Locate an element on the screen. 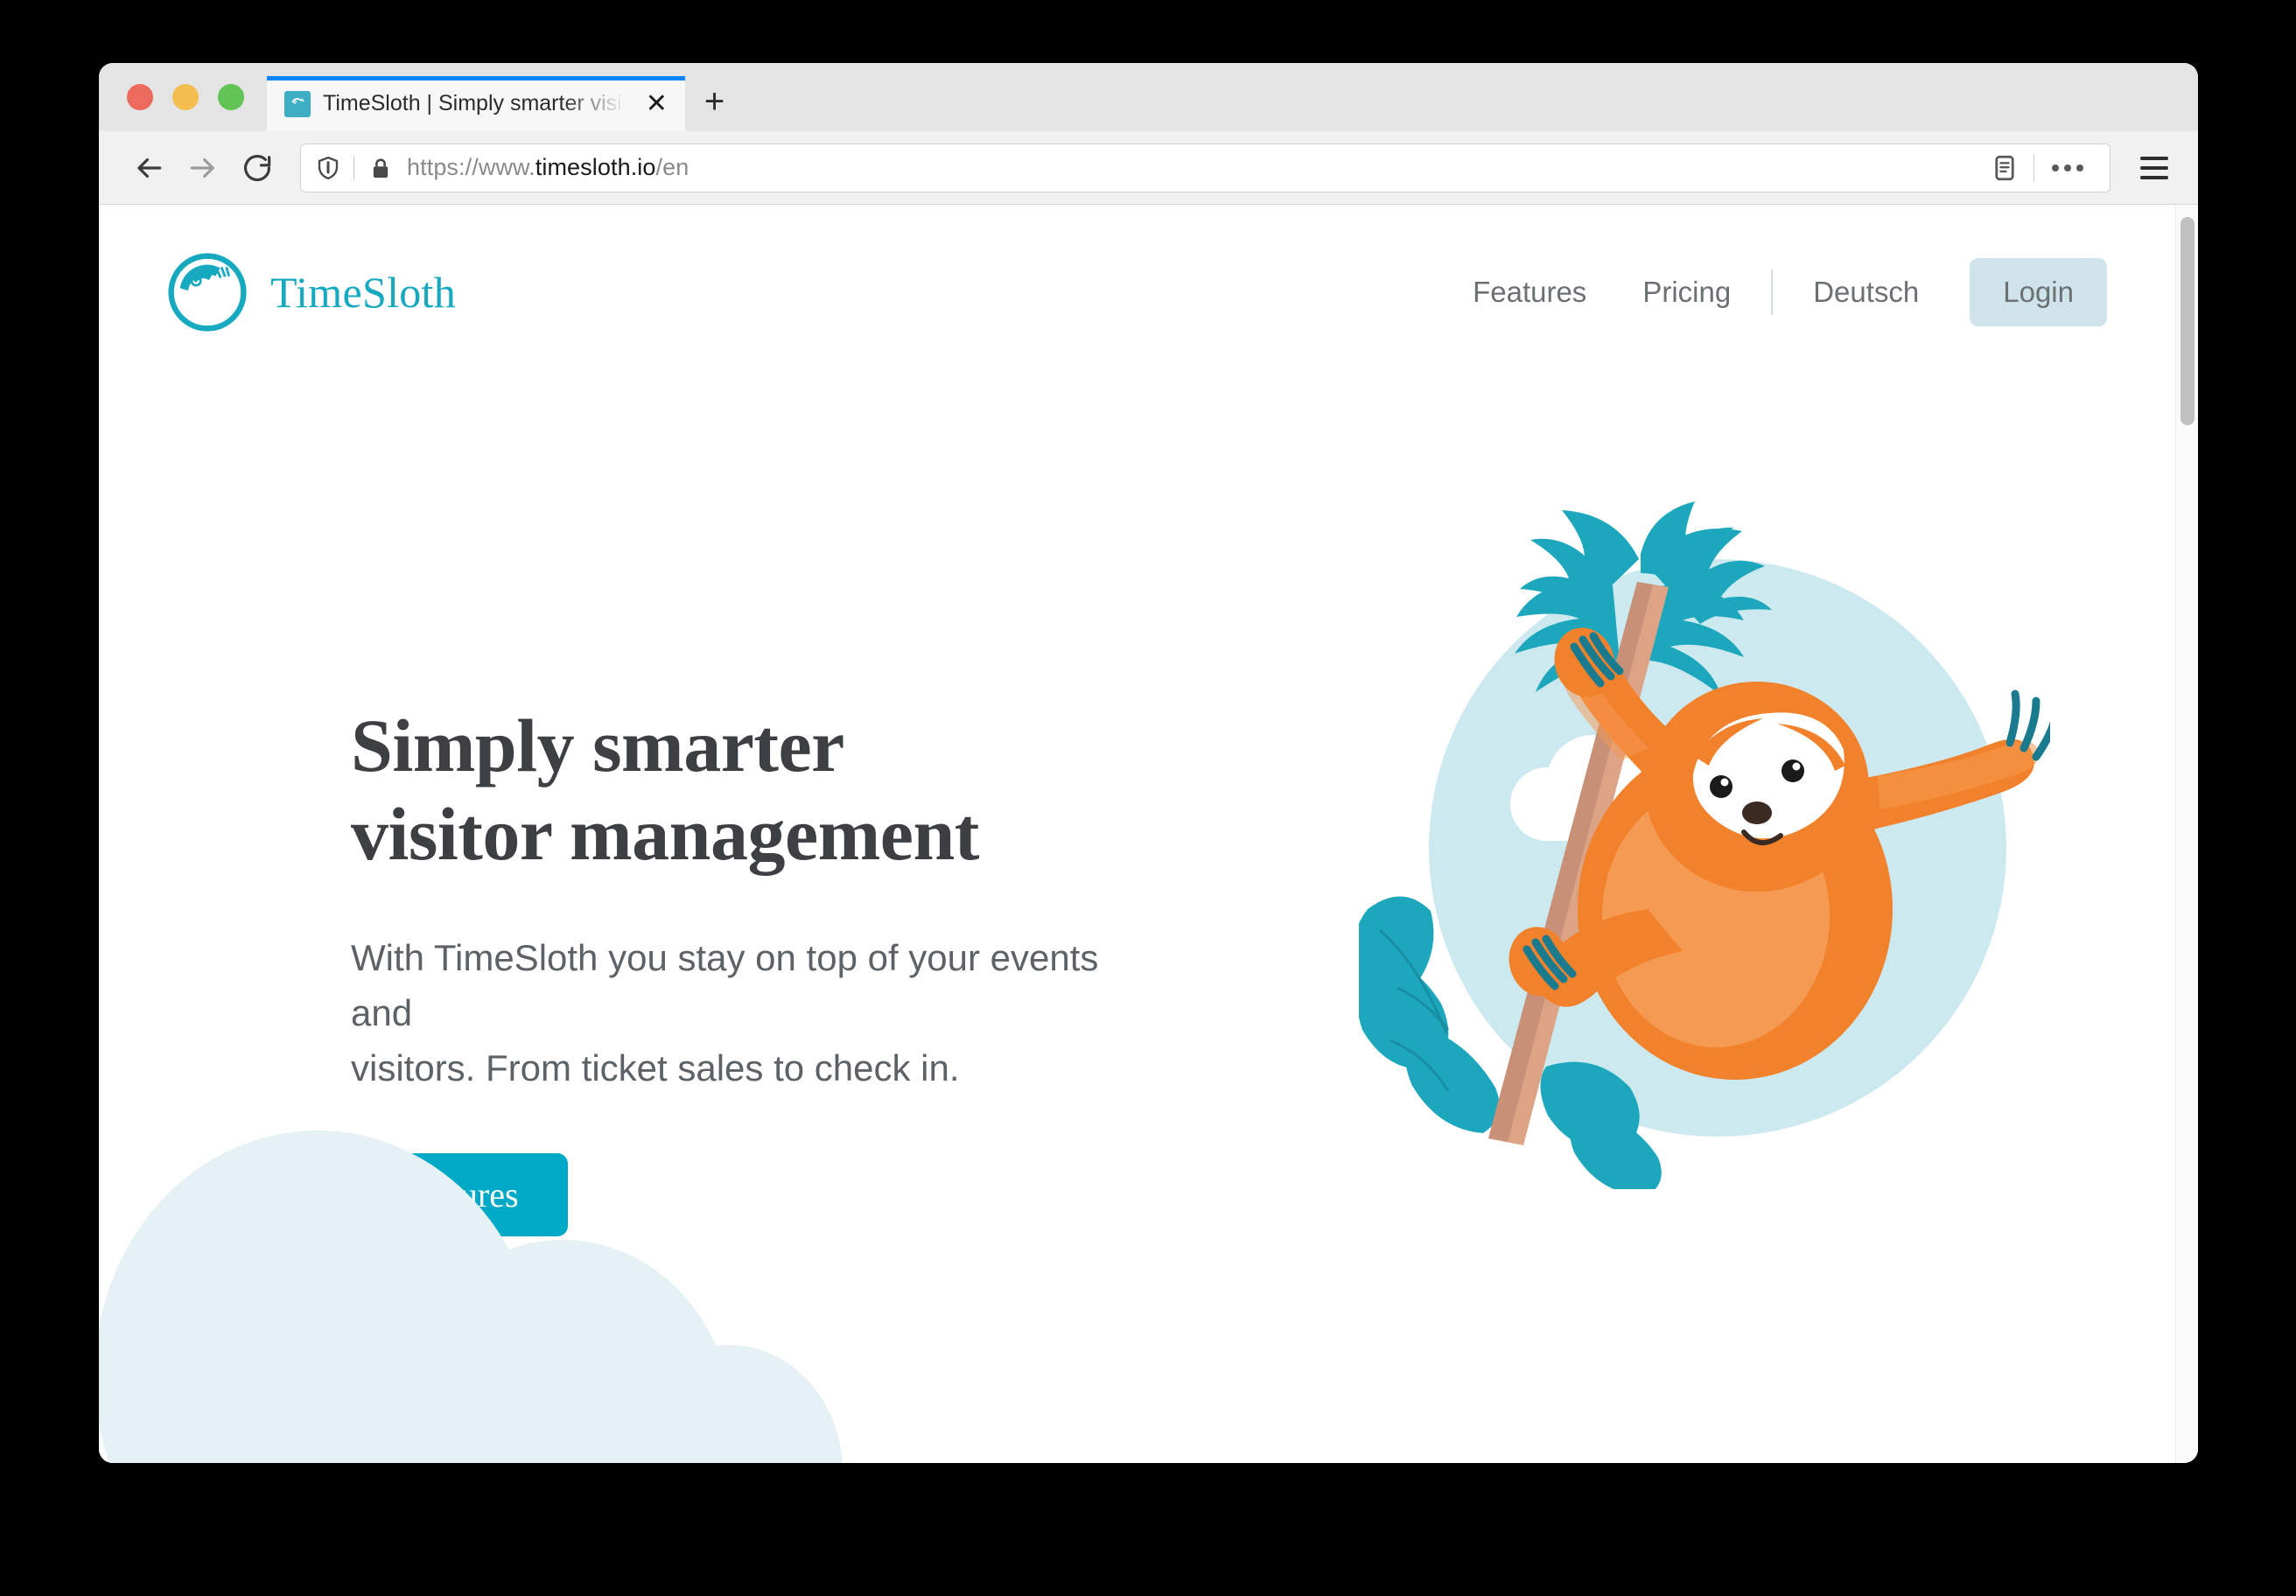 Image resolution: width=2296 pixels, height=1596 pixels. scrollbar-thumb is located at coordinates (2187, 321).